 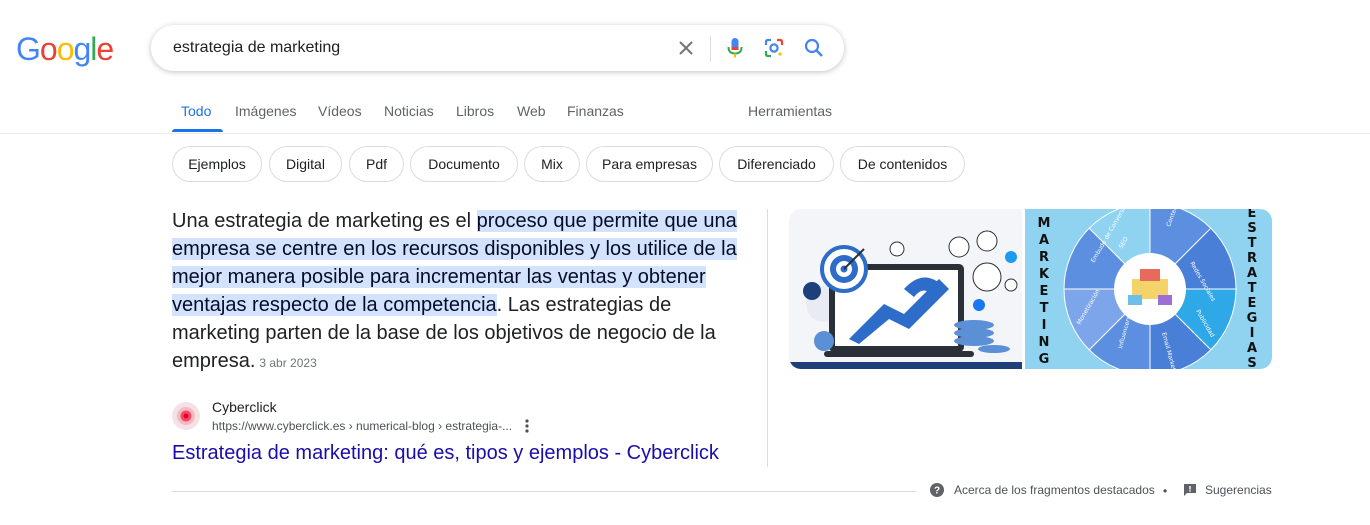 I want to click on search-box, so click(x=497, y=48).